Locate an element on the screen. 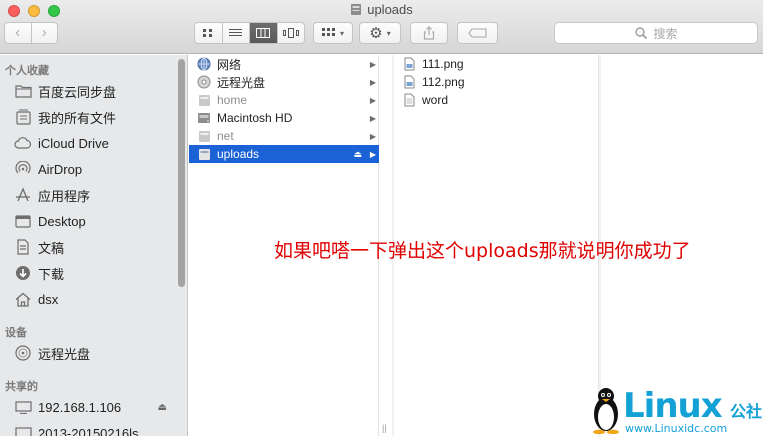 The width and height of the screenshot is (763, 436). sidebar-item-label: dsx is located at coordinates (48, 299).